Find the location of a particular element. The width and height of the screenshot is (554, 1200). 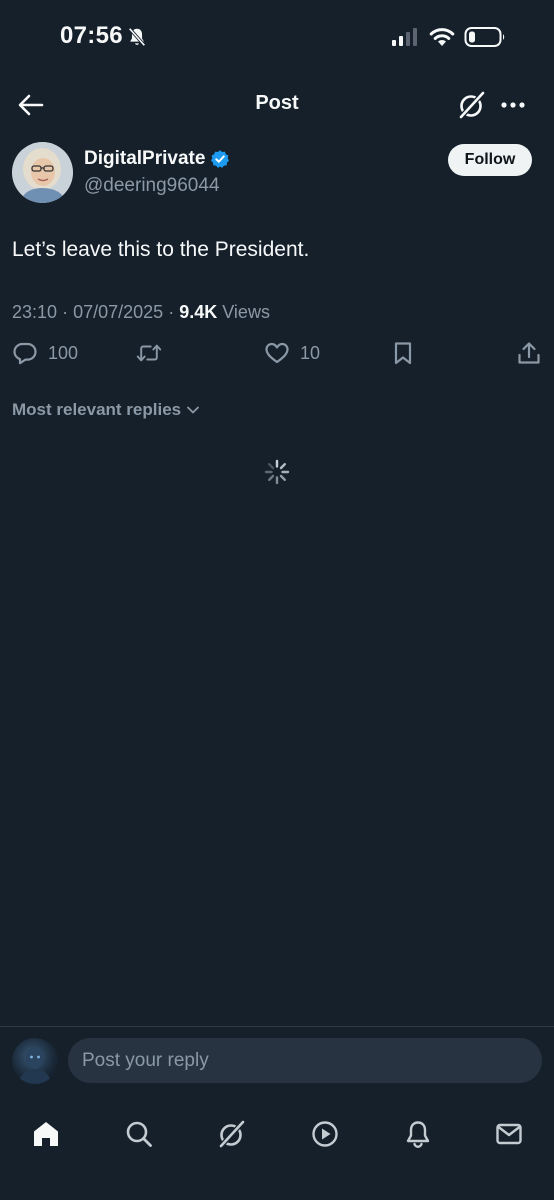

reply-count: 100 is located at coordinates (63, 352).